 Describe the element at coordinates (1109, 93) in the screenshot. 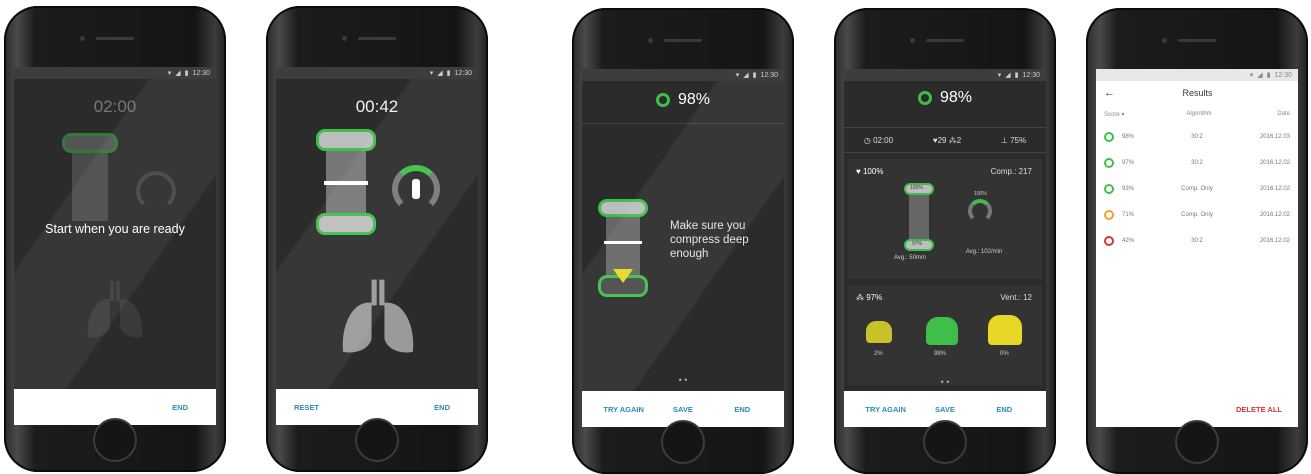

I see `back-arrow-icon: ←` at that location.